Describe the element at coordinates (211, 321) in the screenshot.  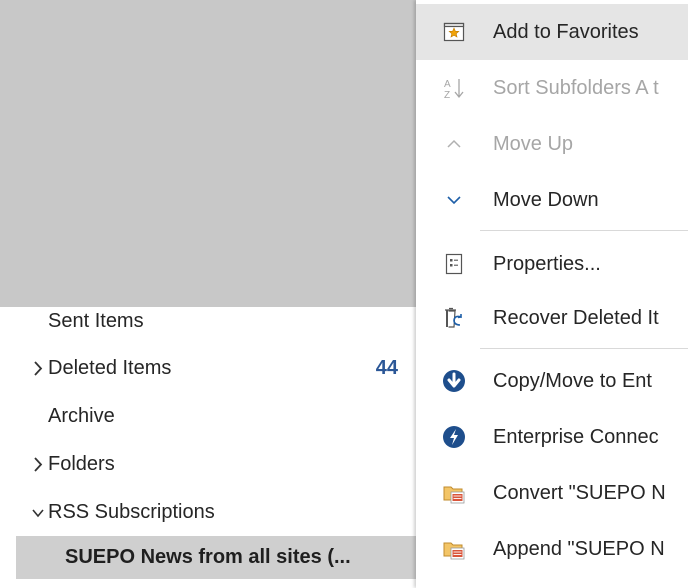
I see `folder-sent-items: Sent Items` at that location.